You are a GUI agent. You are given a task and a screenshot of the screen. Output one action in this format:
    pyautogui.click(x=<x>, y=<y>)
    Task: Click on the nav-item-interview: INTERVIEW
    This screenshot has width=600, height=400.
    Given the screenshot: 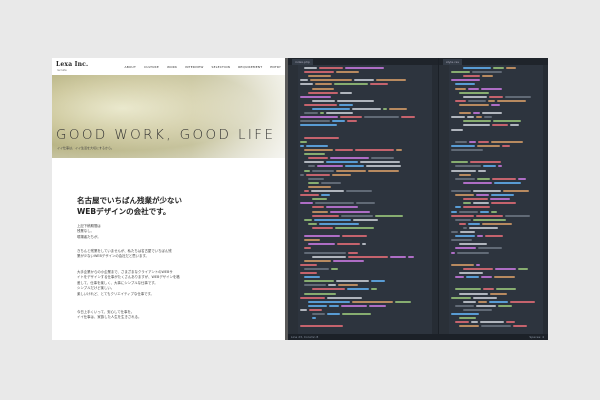 What is the action you would take?
    pyautogui.click(x=194, y=67)
    